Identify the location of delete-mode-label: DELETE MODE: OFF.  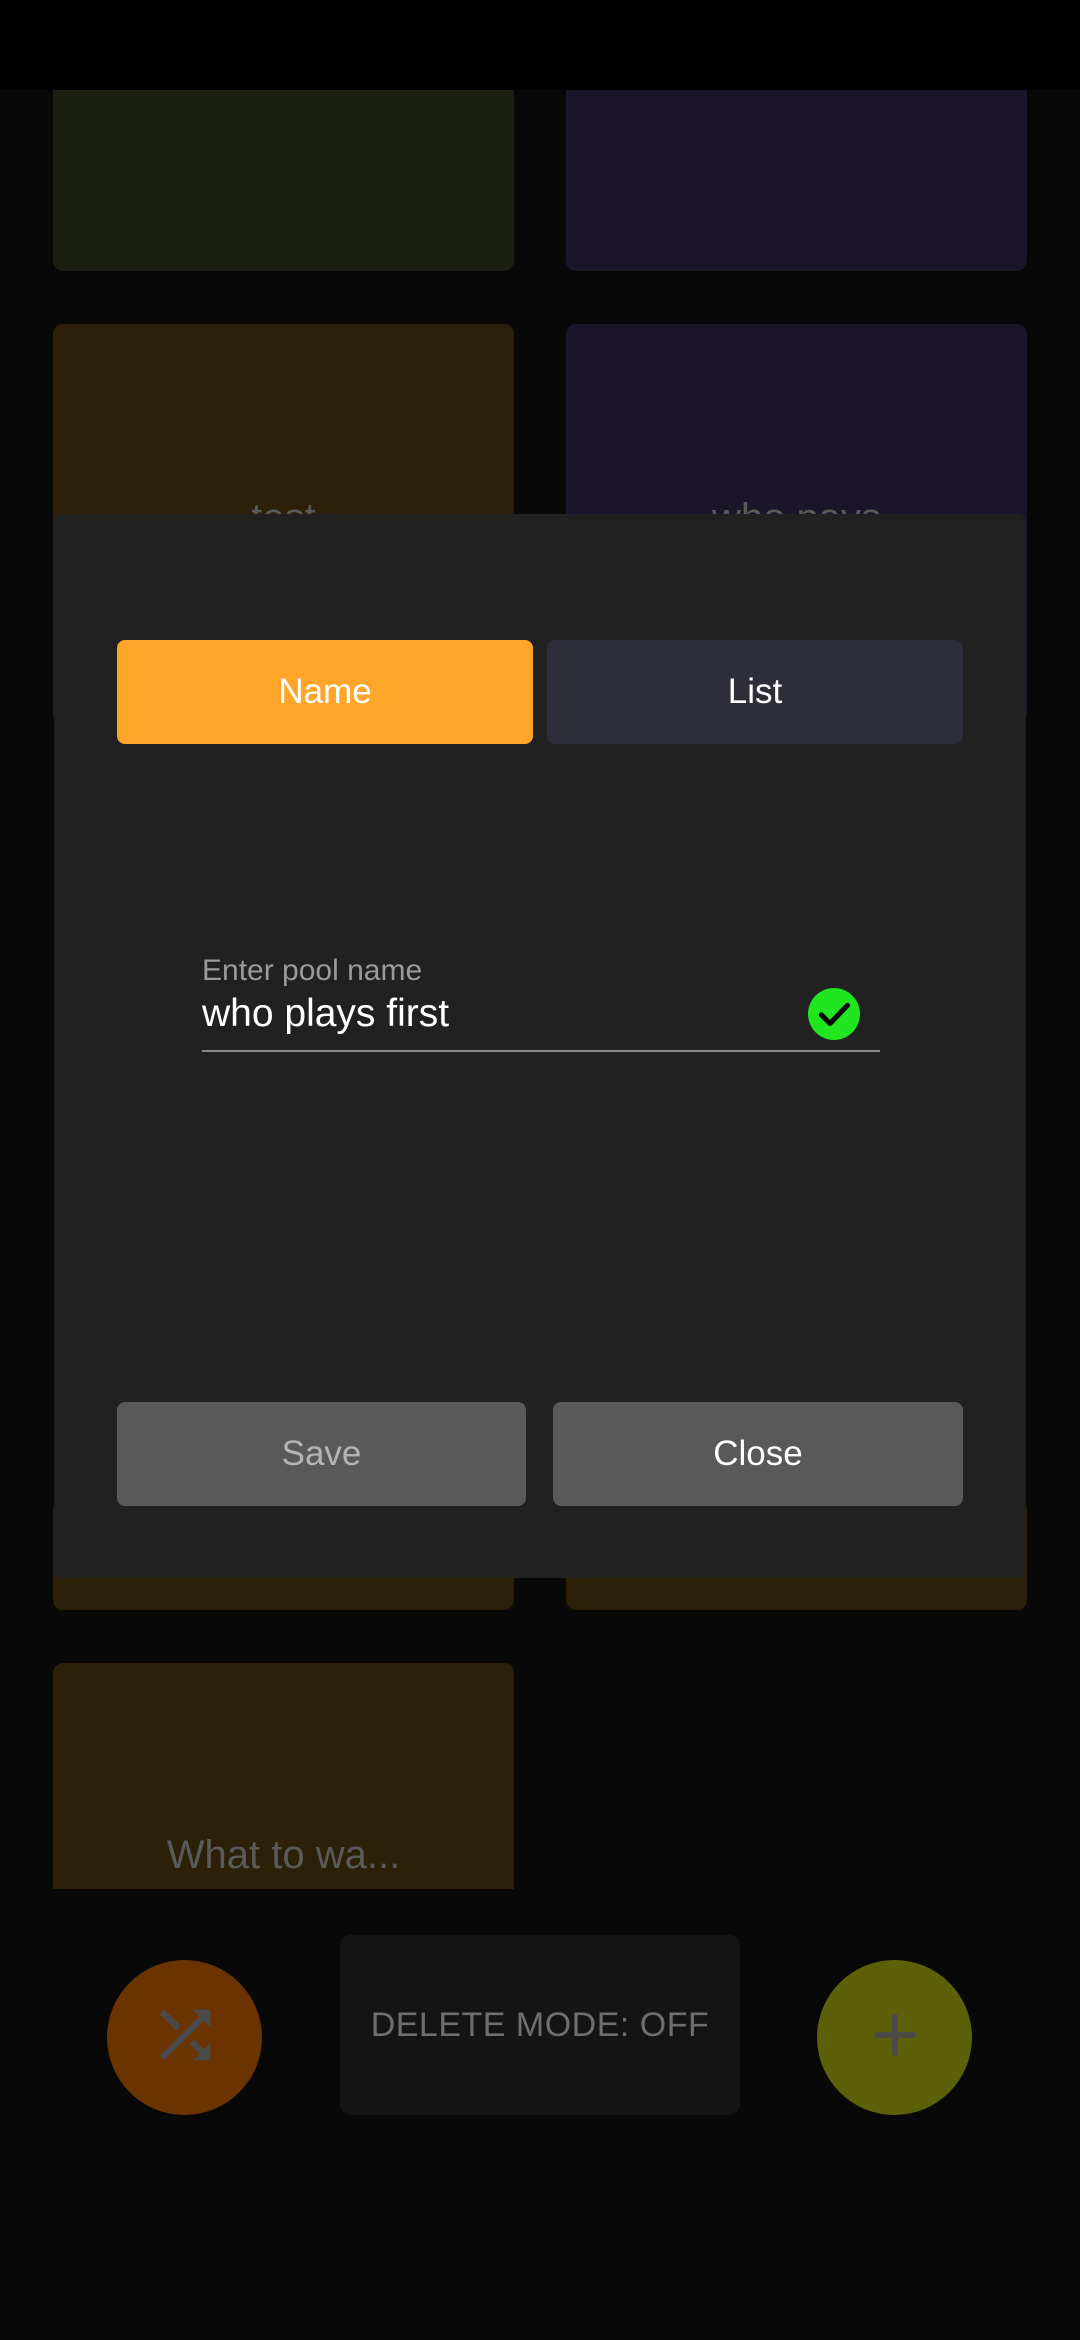
(540, 2024).